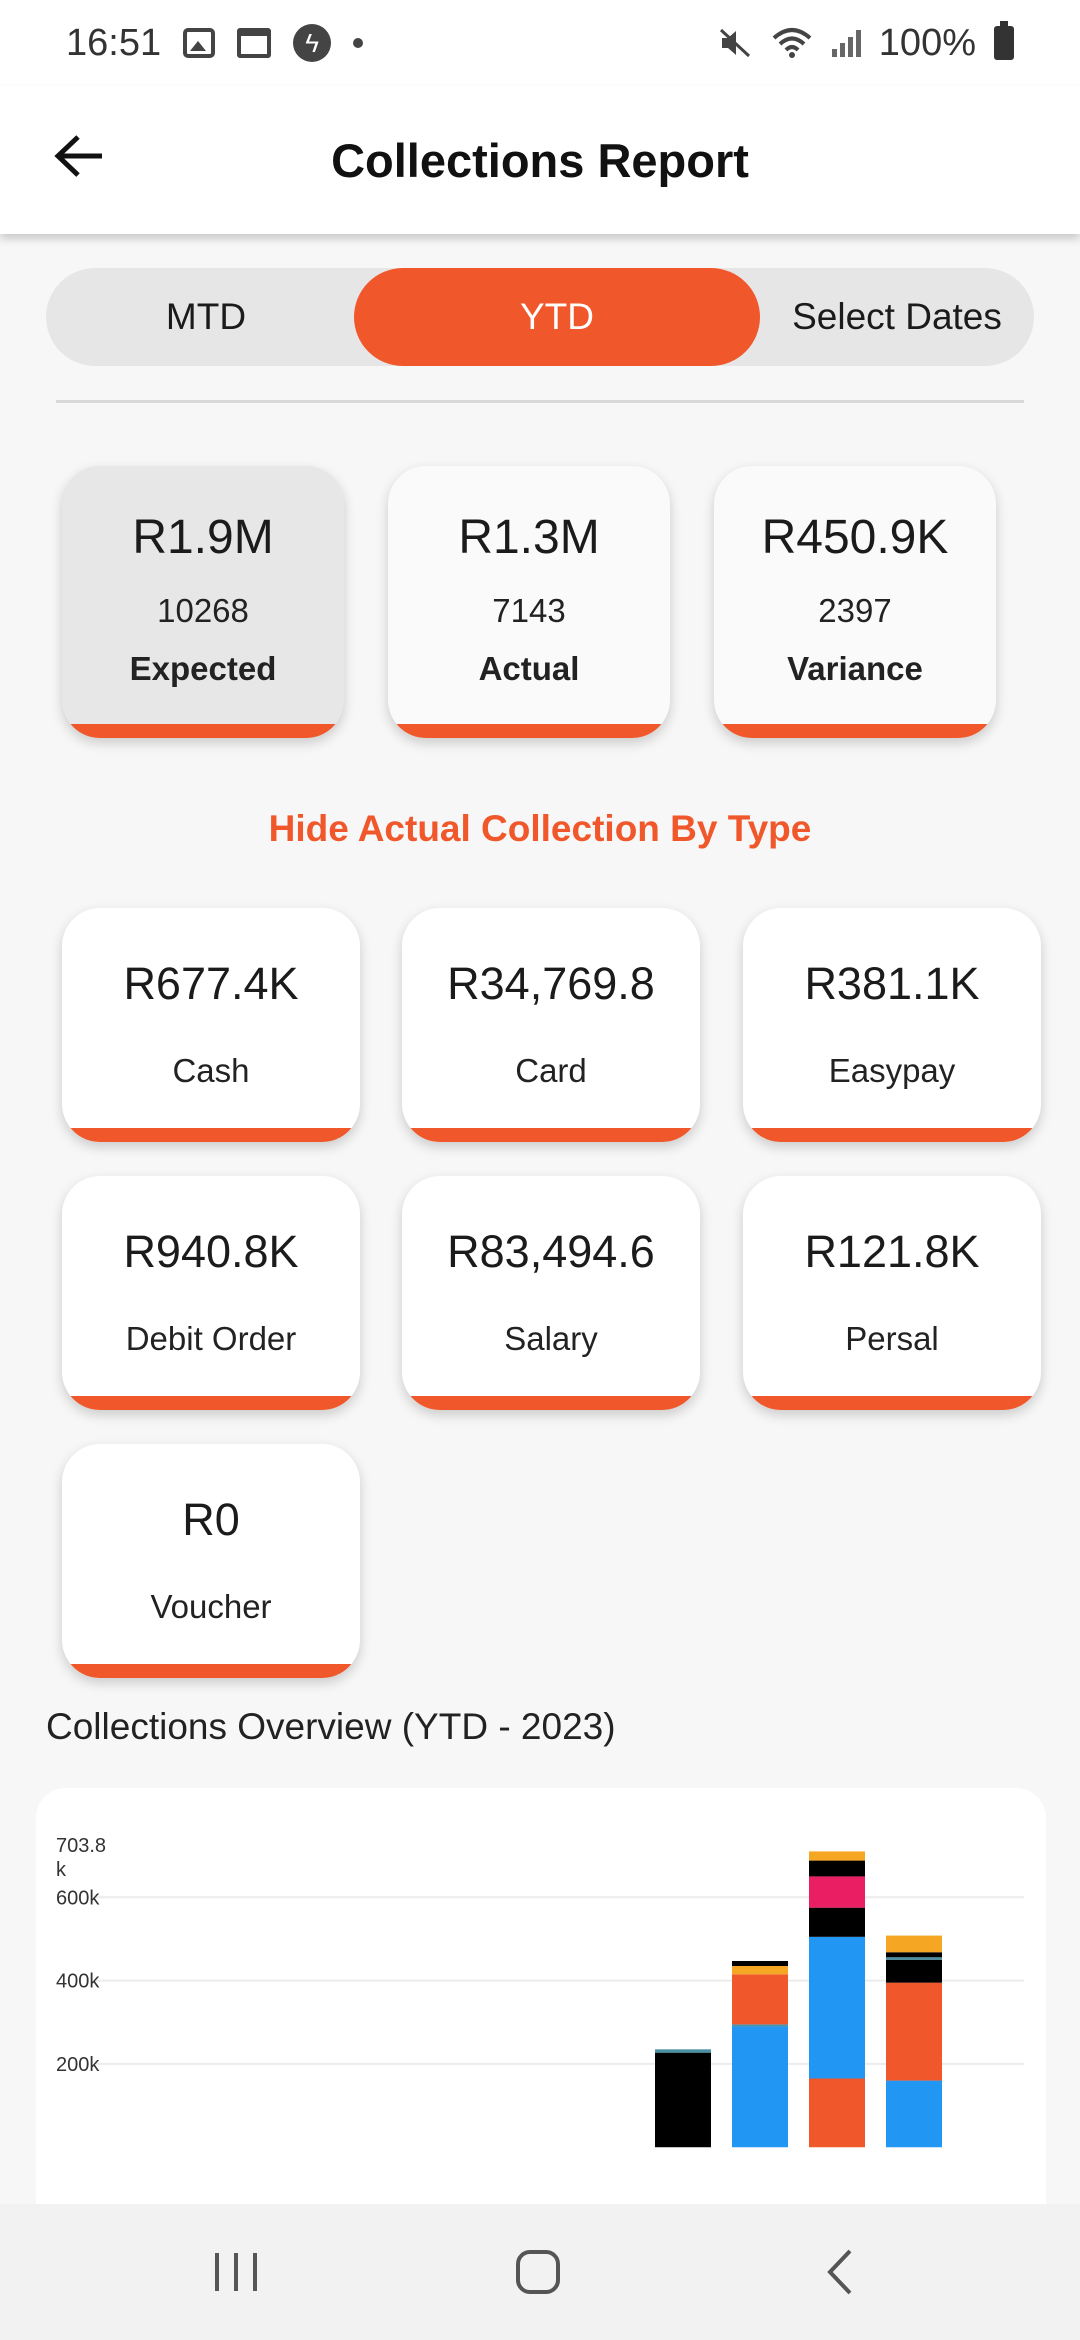 The image size is (1080, 2340). I want to click on divider, so click(540, 401).